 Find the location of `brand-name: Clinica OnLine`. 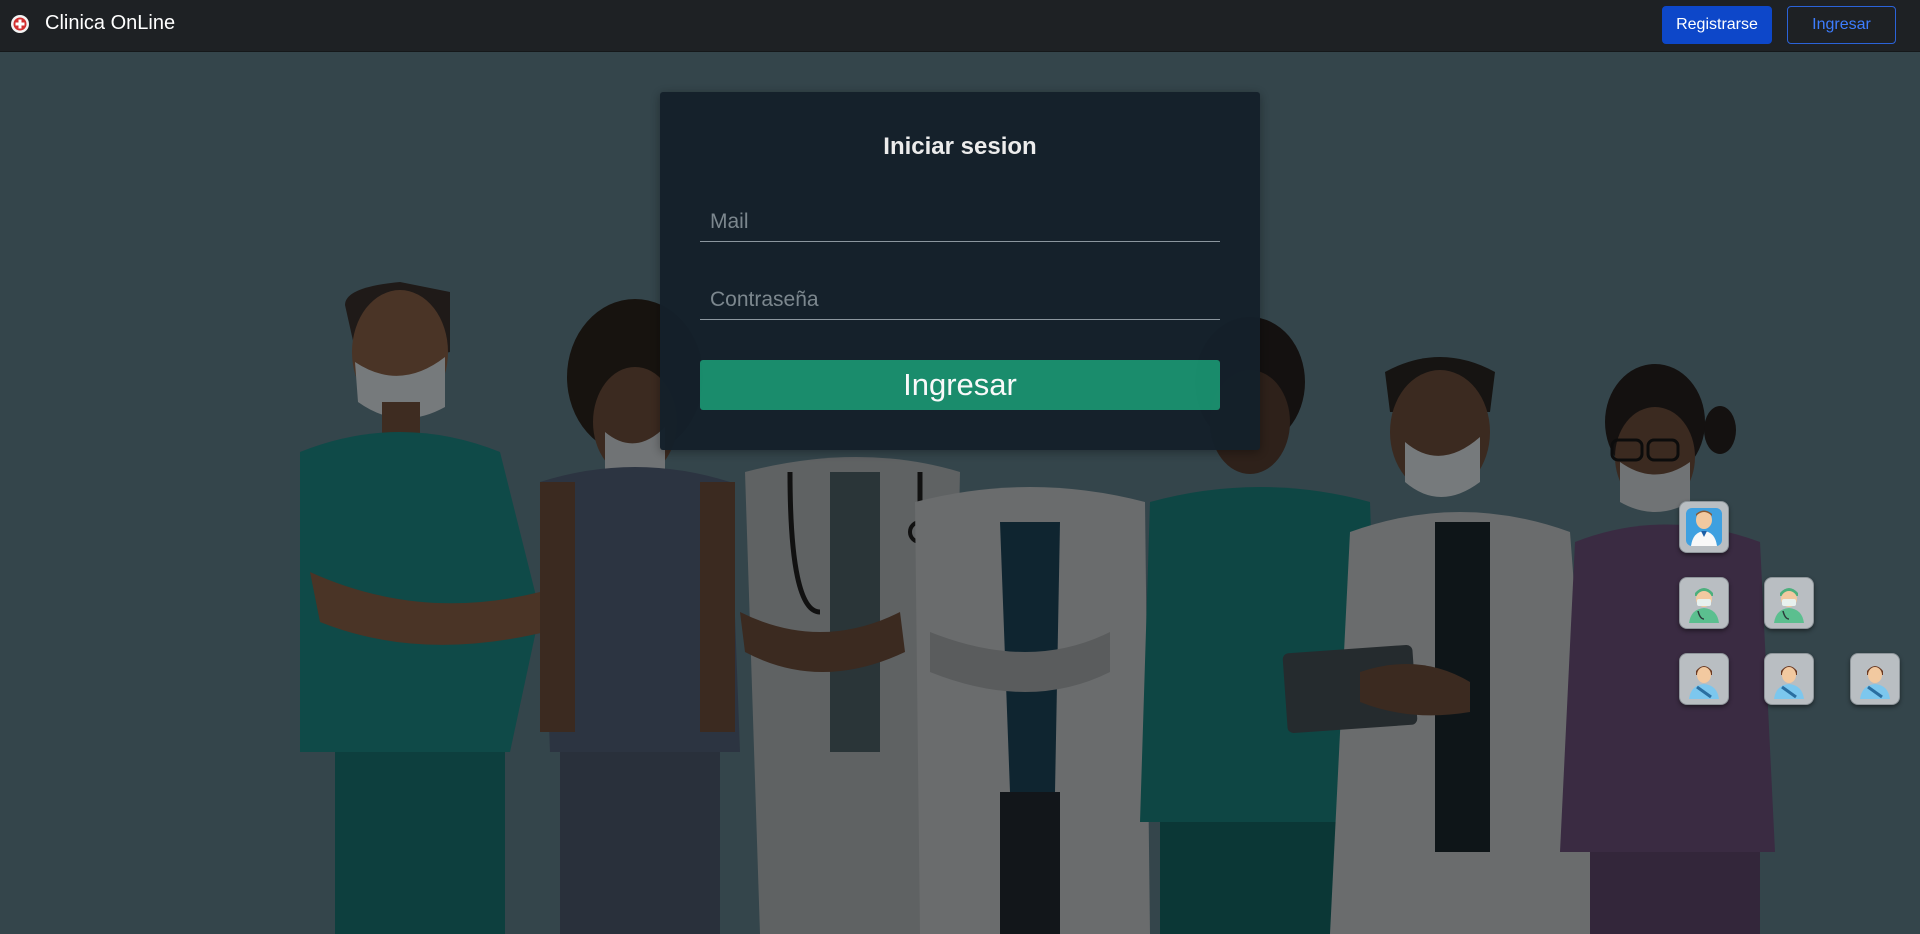

brand-name: Clinica OnLine is located at coordinates (110, 23).